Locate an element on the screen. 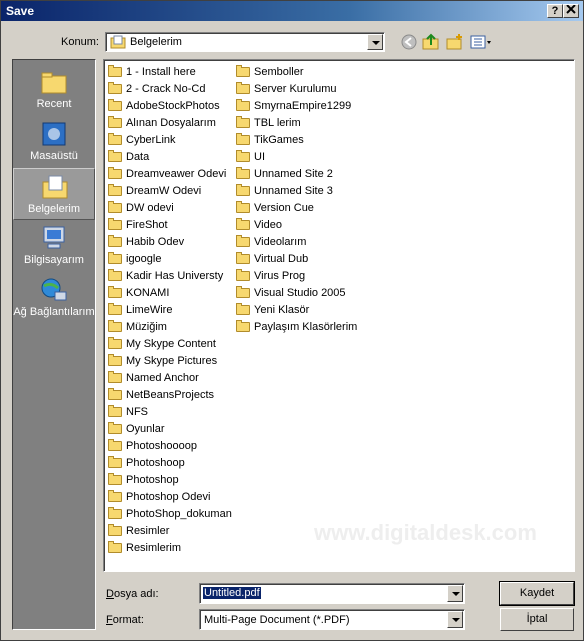  file-name: Videolarım is located at coordinates (280, 242).